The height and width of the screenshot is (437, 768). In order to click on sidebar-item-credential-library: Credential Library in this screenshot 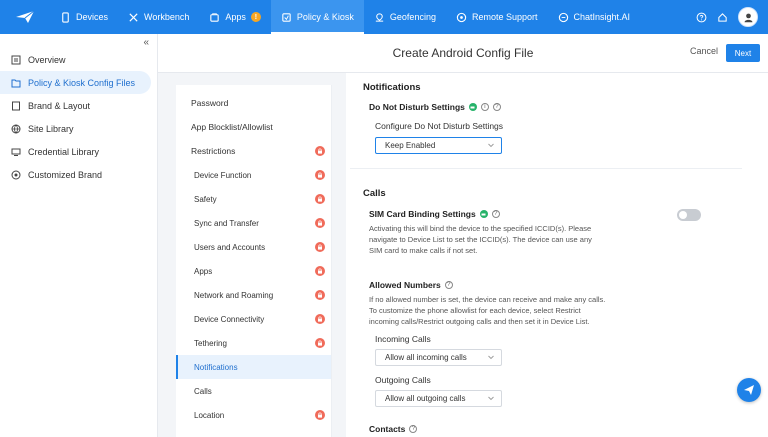, I will do `click(78, 151)`.